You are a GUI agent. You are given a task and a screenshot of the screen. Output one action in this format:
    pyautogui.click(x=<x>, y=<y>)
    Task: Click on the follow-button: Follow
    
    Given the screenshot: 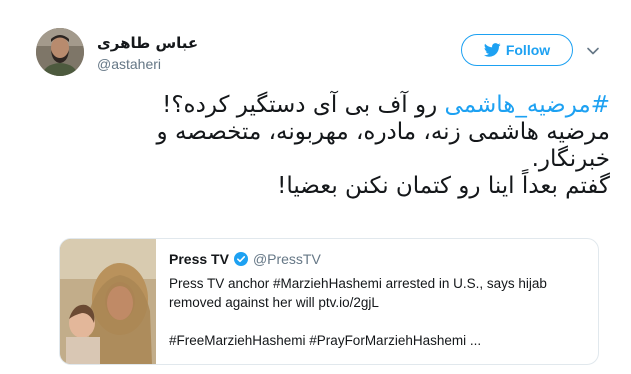 What is the action you would take?
    pyautogui.click(x=517, y=50)
    